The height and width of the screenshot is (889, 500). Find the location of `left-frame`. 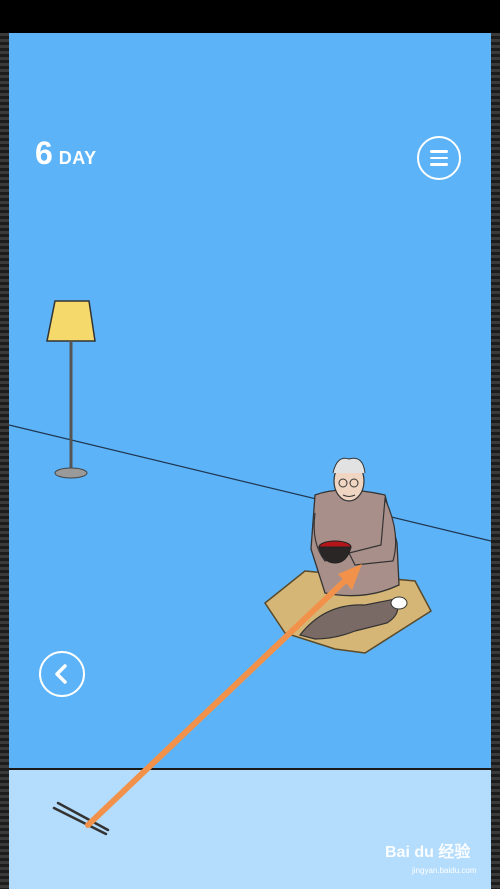

left-frame is located at coordinates (4, 461).